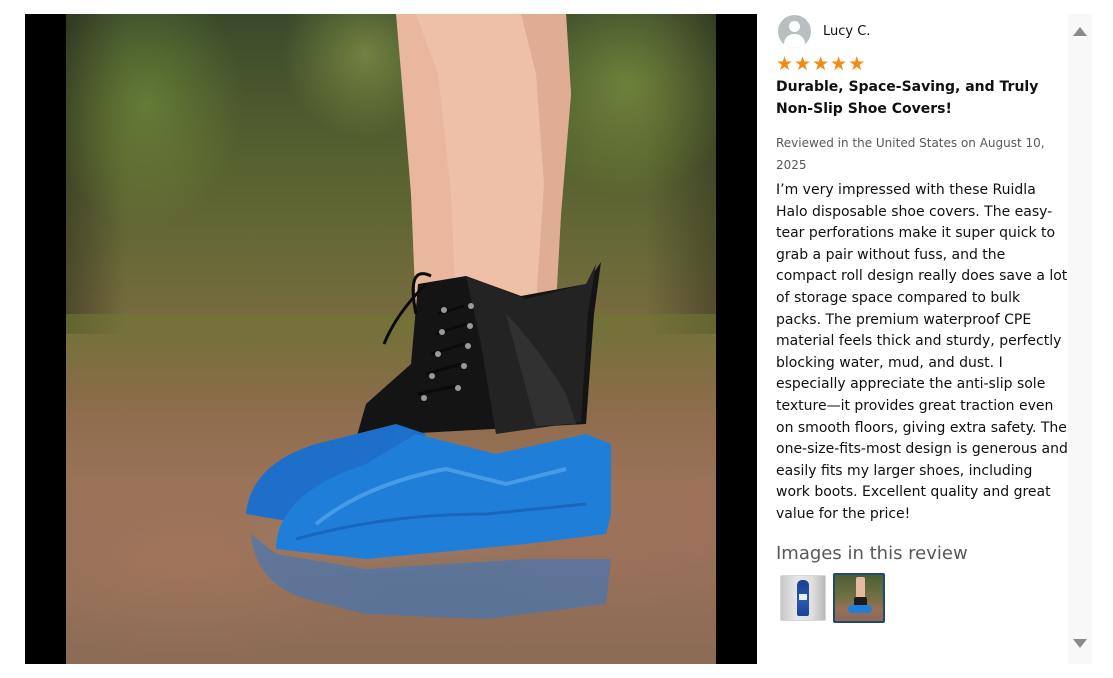  I want to click on images-in-review-heading: Images in this review, so click(872, 553).